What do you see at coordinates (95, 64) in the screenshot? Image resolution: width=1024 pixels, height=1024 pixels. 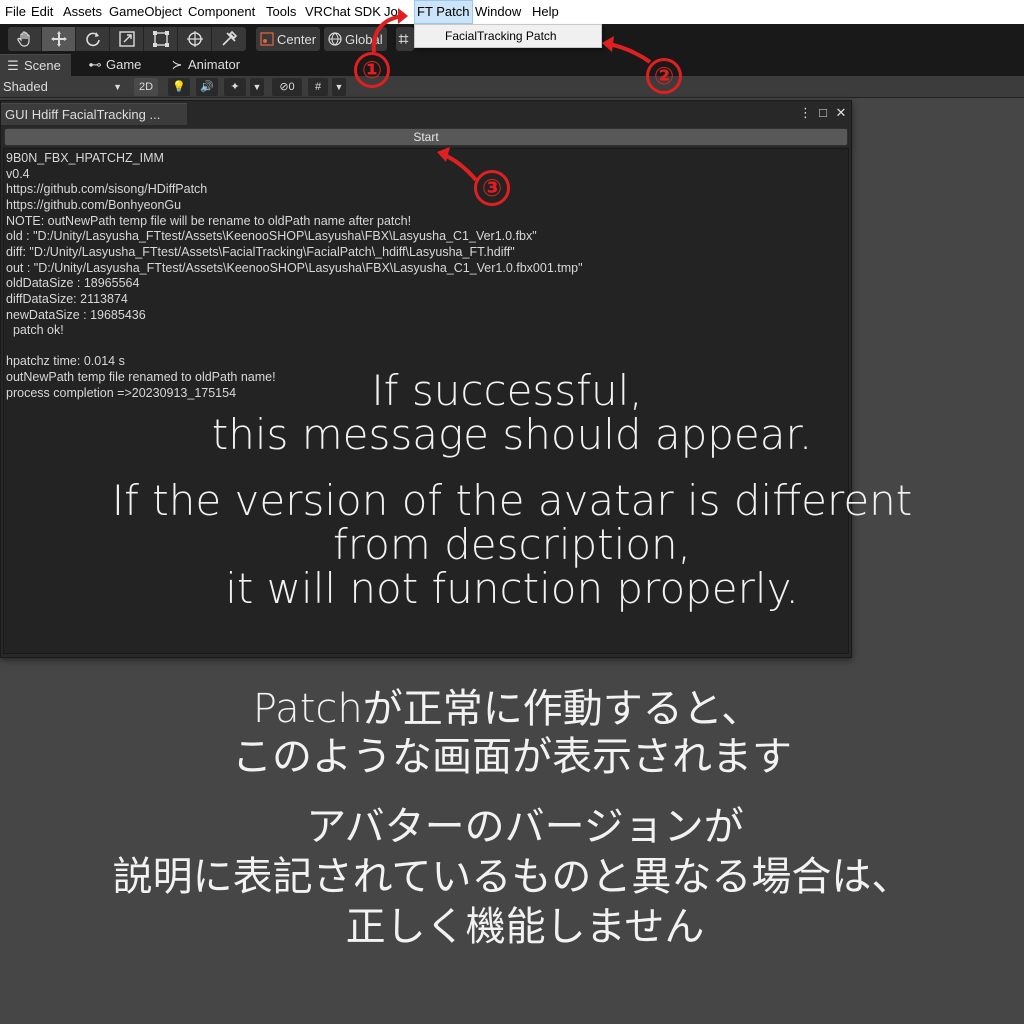 I see `gamepad-icon: ⊷` at bounding box center [95, 64].